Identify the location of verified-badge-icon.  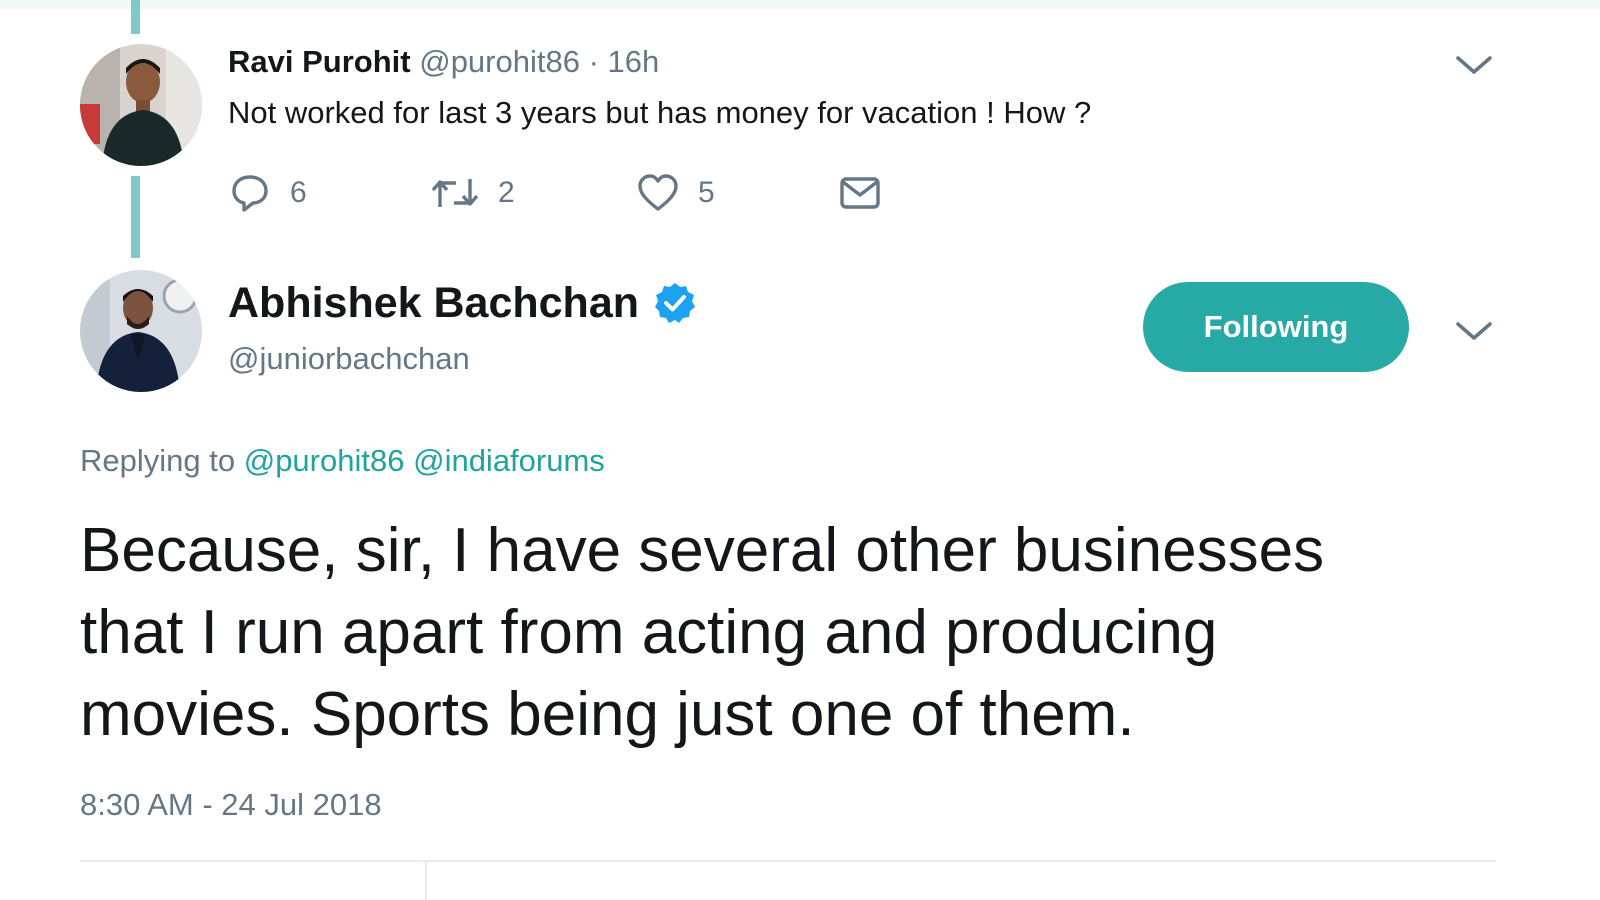
(675, 303).